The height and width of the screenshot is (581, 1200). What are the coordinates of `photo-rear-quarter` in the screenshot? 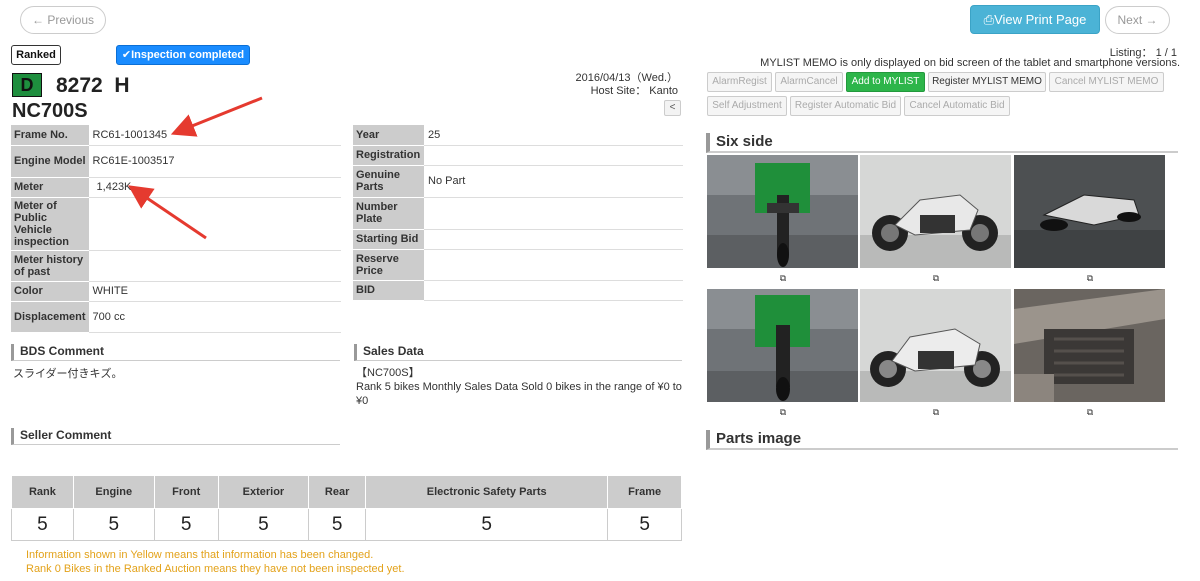 It's located at (1089, 211).